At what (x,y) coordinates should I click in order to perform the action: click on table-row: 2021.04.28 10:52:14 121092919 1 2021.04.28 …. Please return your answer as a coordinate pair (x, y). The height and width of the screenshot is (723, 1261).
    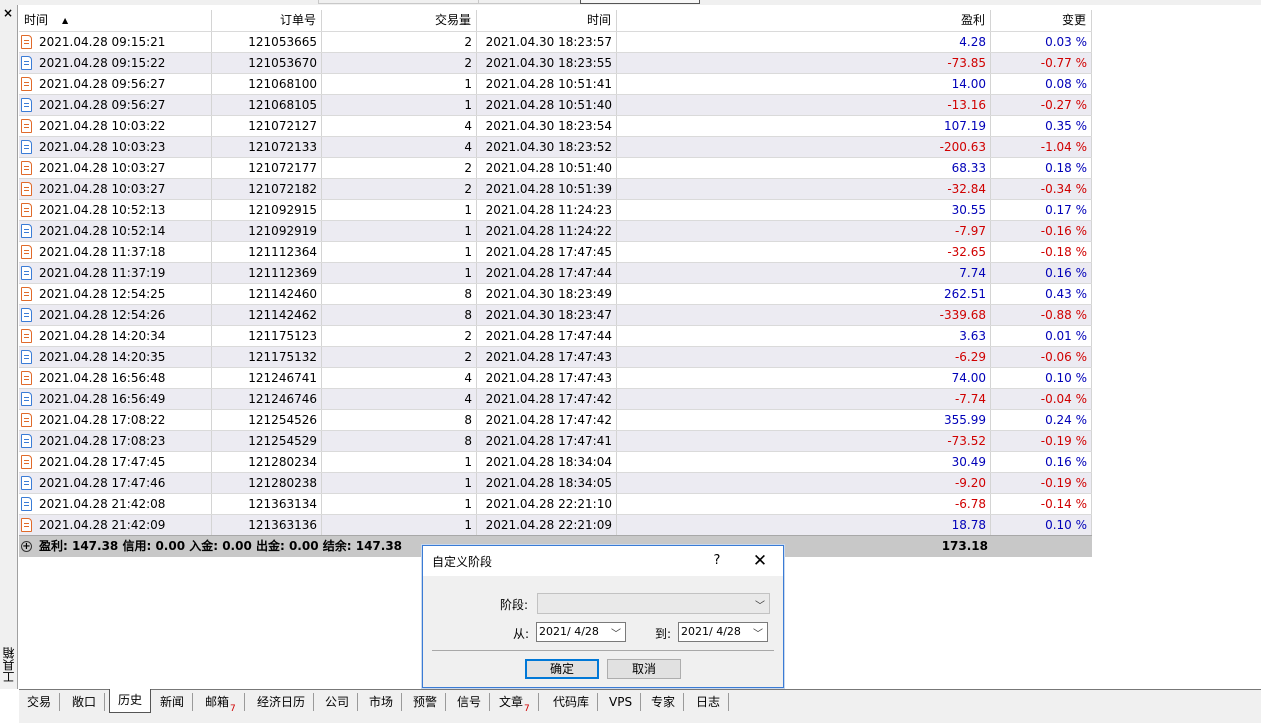
    Looking at the image, I should click on (555, 230).